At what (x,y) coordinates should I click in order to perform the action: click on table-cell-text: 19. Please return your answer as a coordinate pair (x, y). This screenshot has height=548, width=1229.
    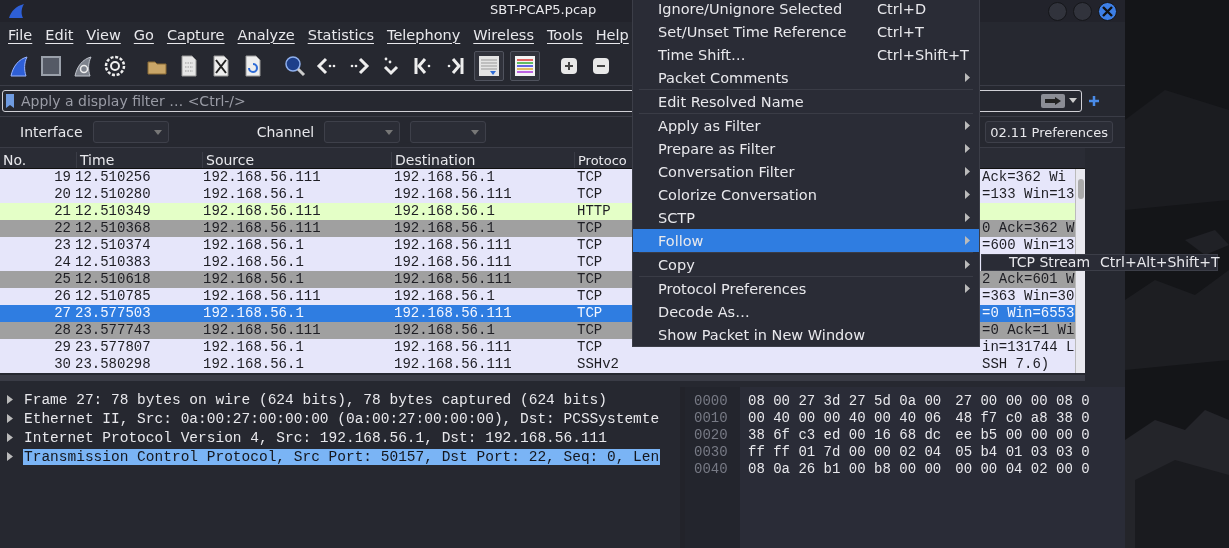
    Looking at the image, I should click on (62, 177).